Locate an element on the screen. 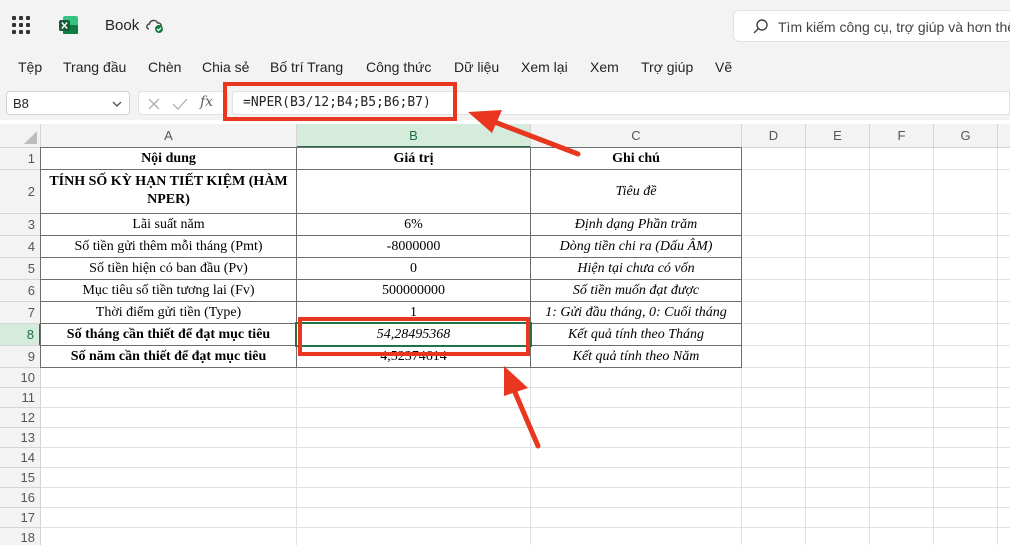 This screenshot has width=1010, height=545. formula-bar: B8 fx =NPER(B3/12;B4;B5;B6;B7) is located at coordinates (505, 102).